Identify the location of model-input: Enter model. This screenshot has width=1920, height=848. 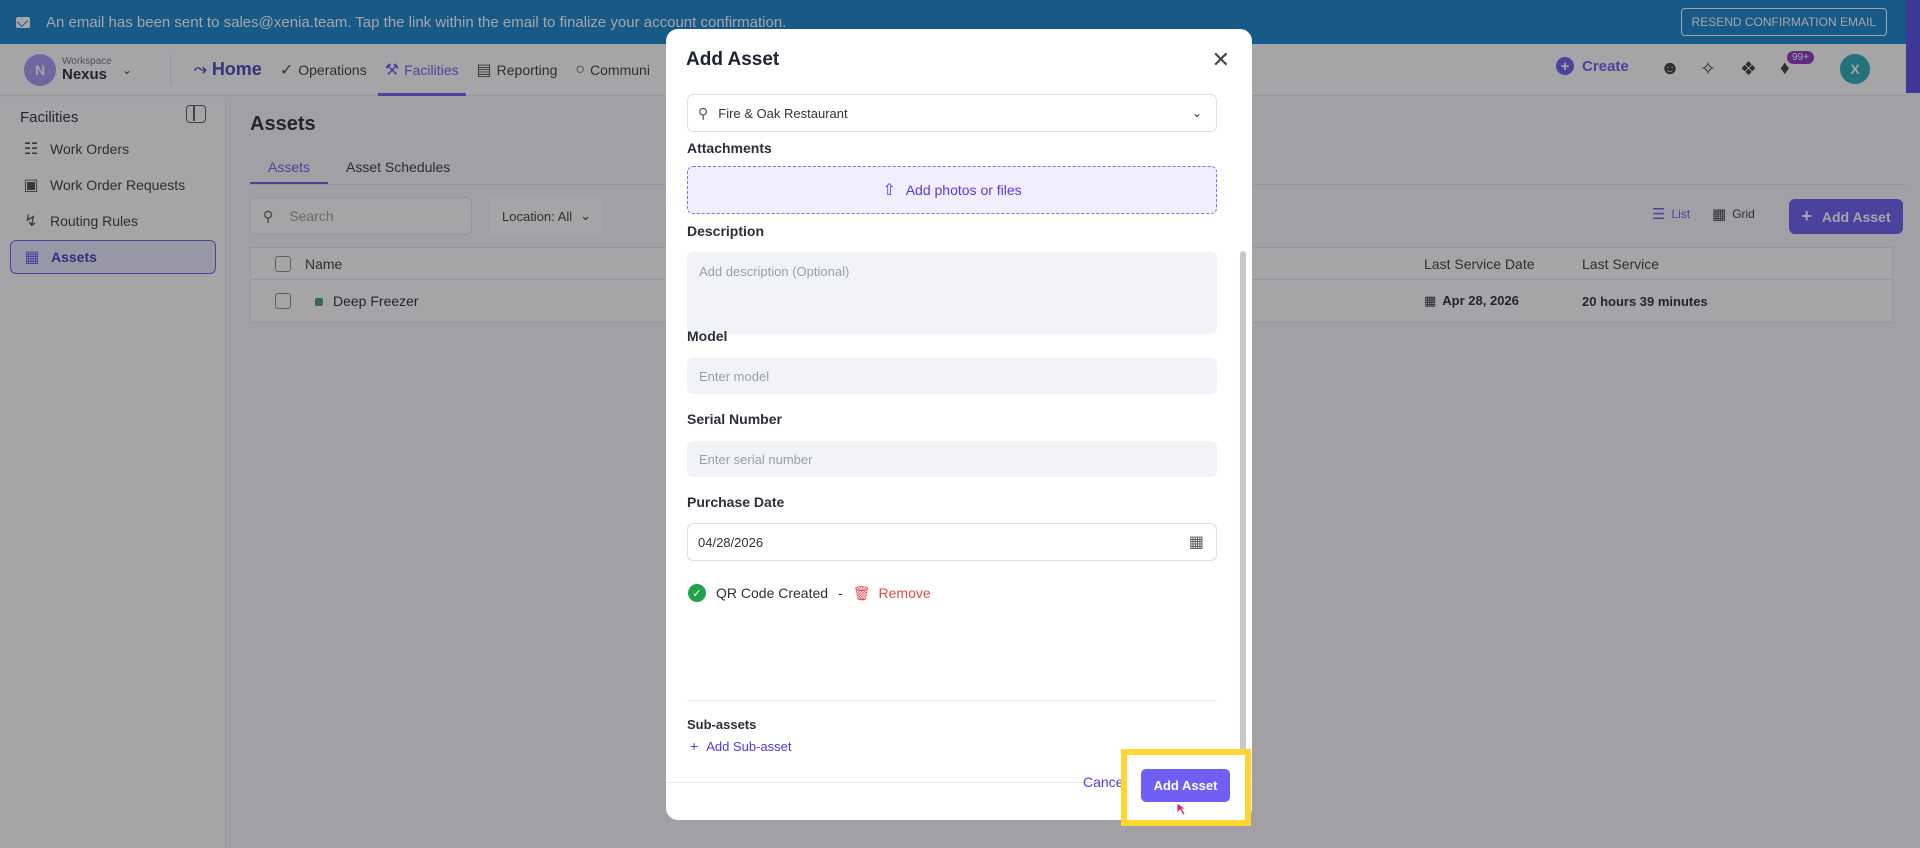
(952, 376).